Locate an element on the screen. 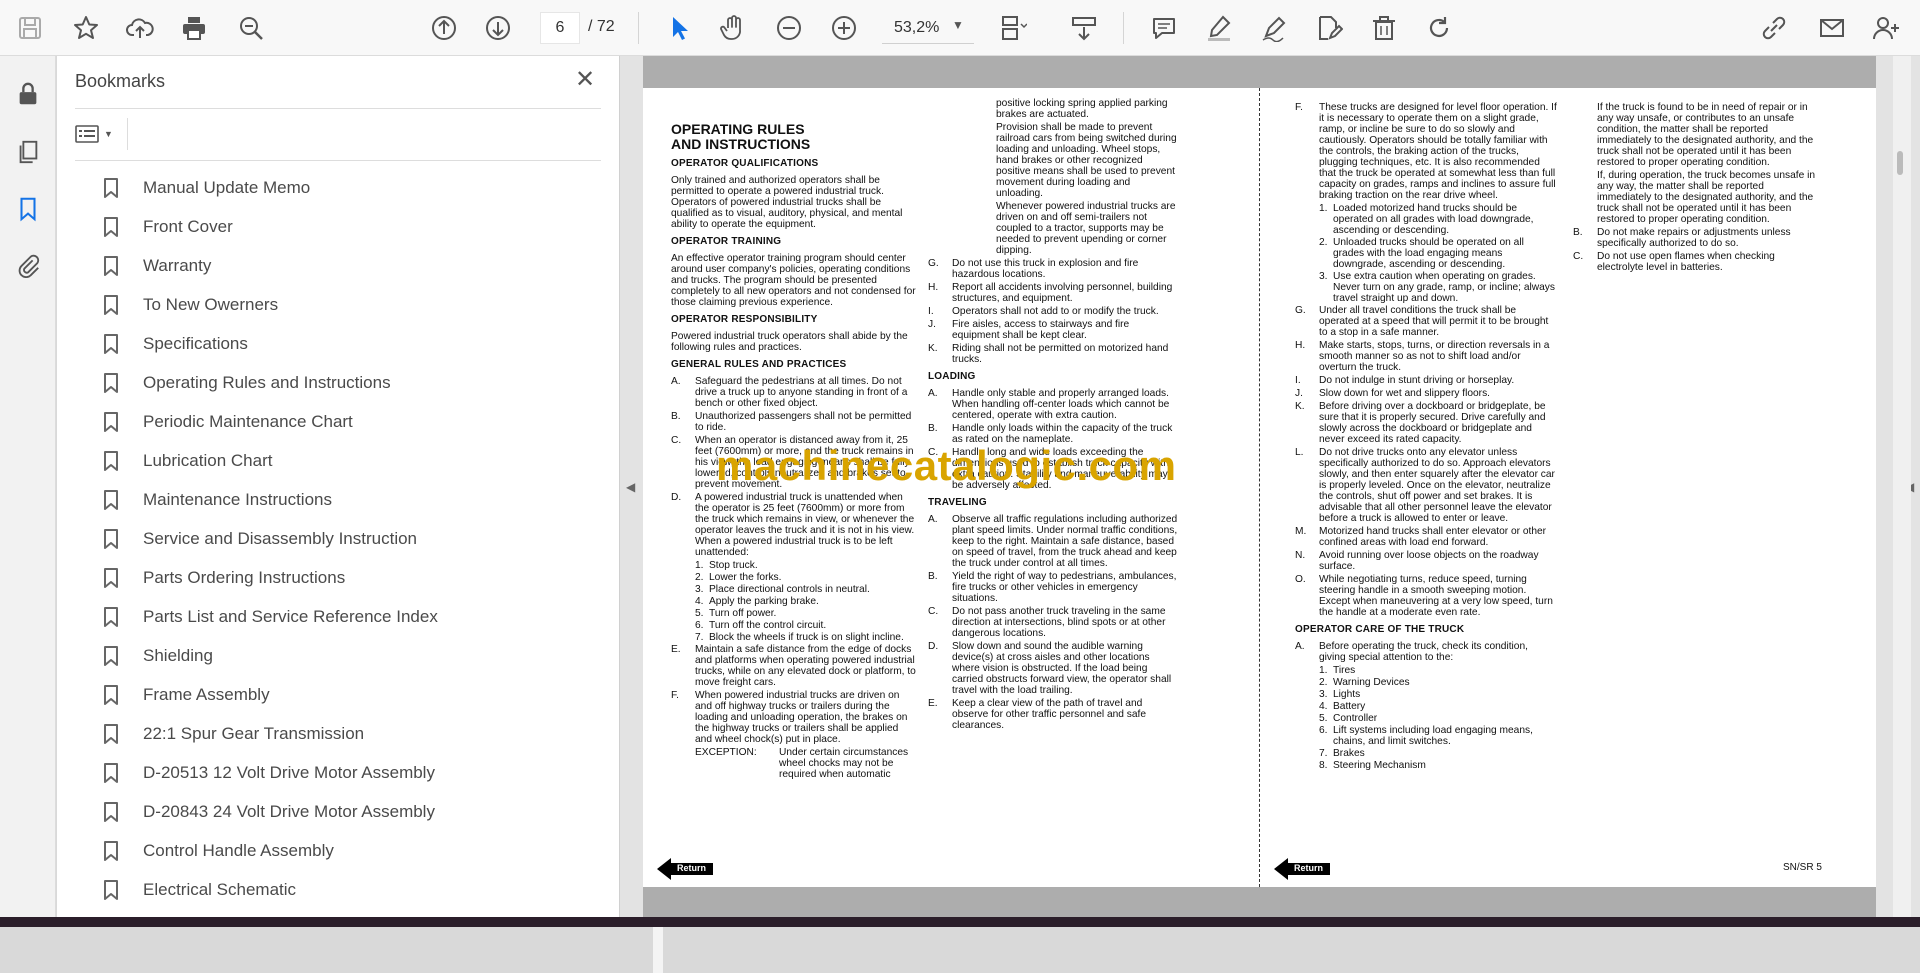  sub-item: 8. Steering Mechanism is located at coordinates (1372, 765).